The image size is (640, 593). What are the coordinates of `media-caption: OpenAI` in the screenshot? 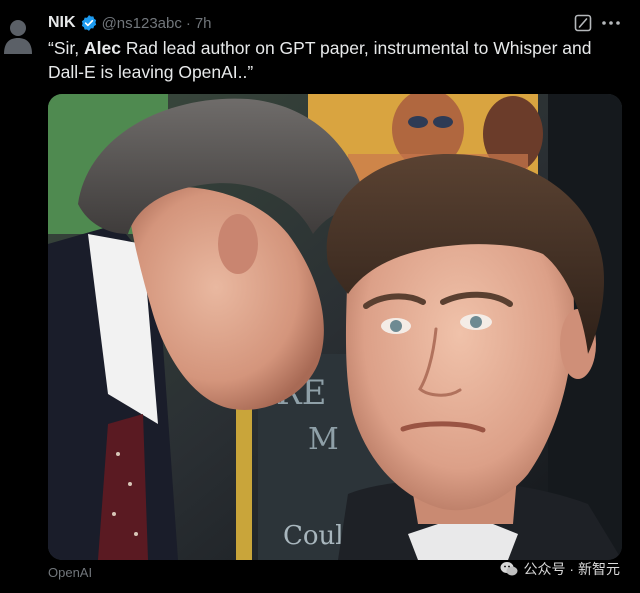 It's located at (70, 572).